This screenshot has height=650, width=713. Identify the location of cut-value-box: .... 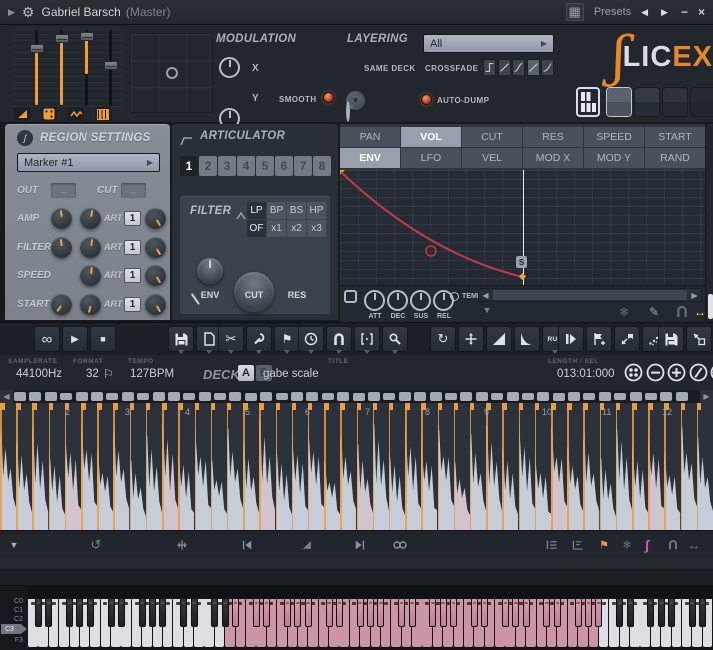
(133, 190).